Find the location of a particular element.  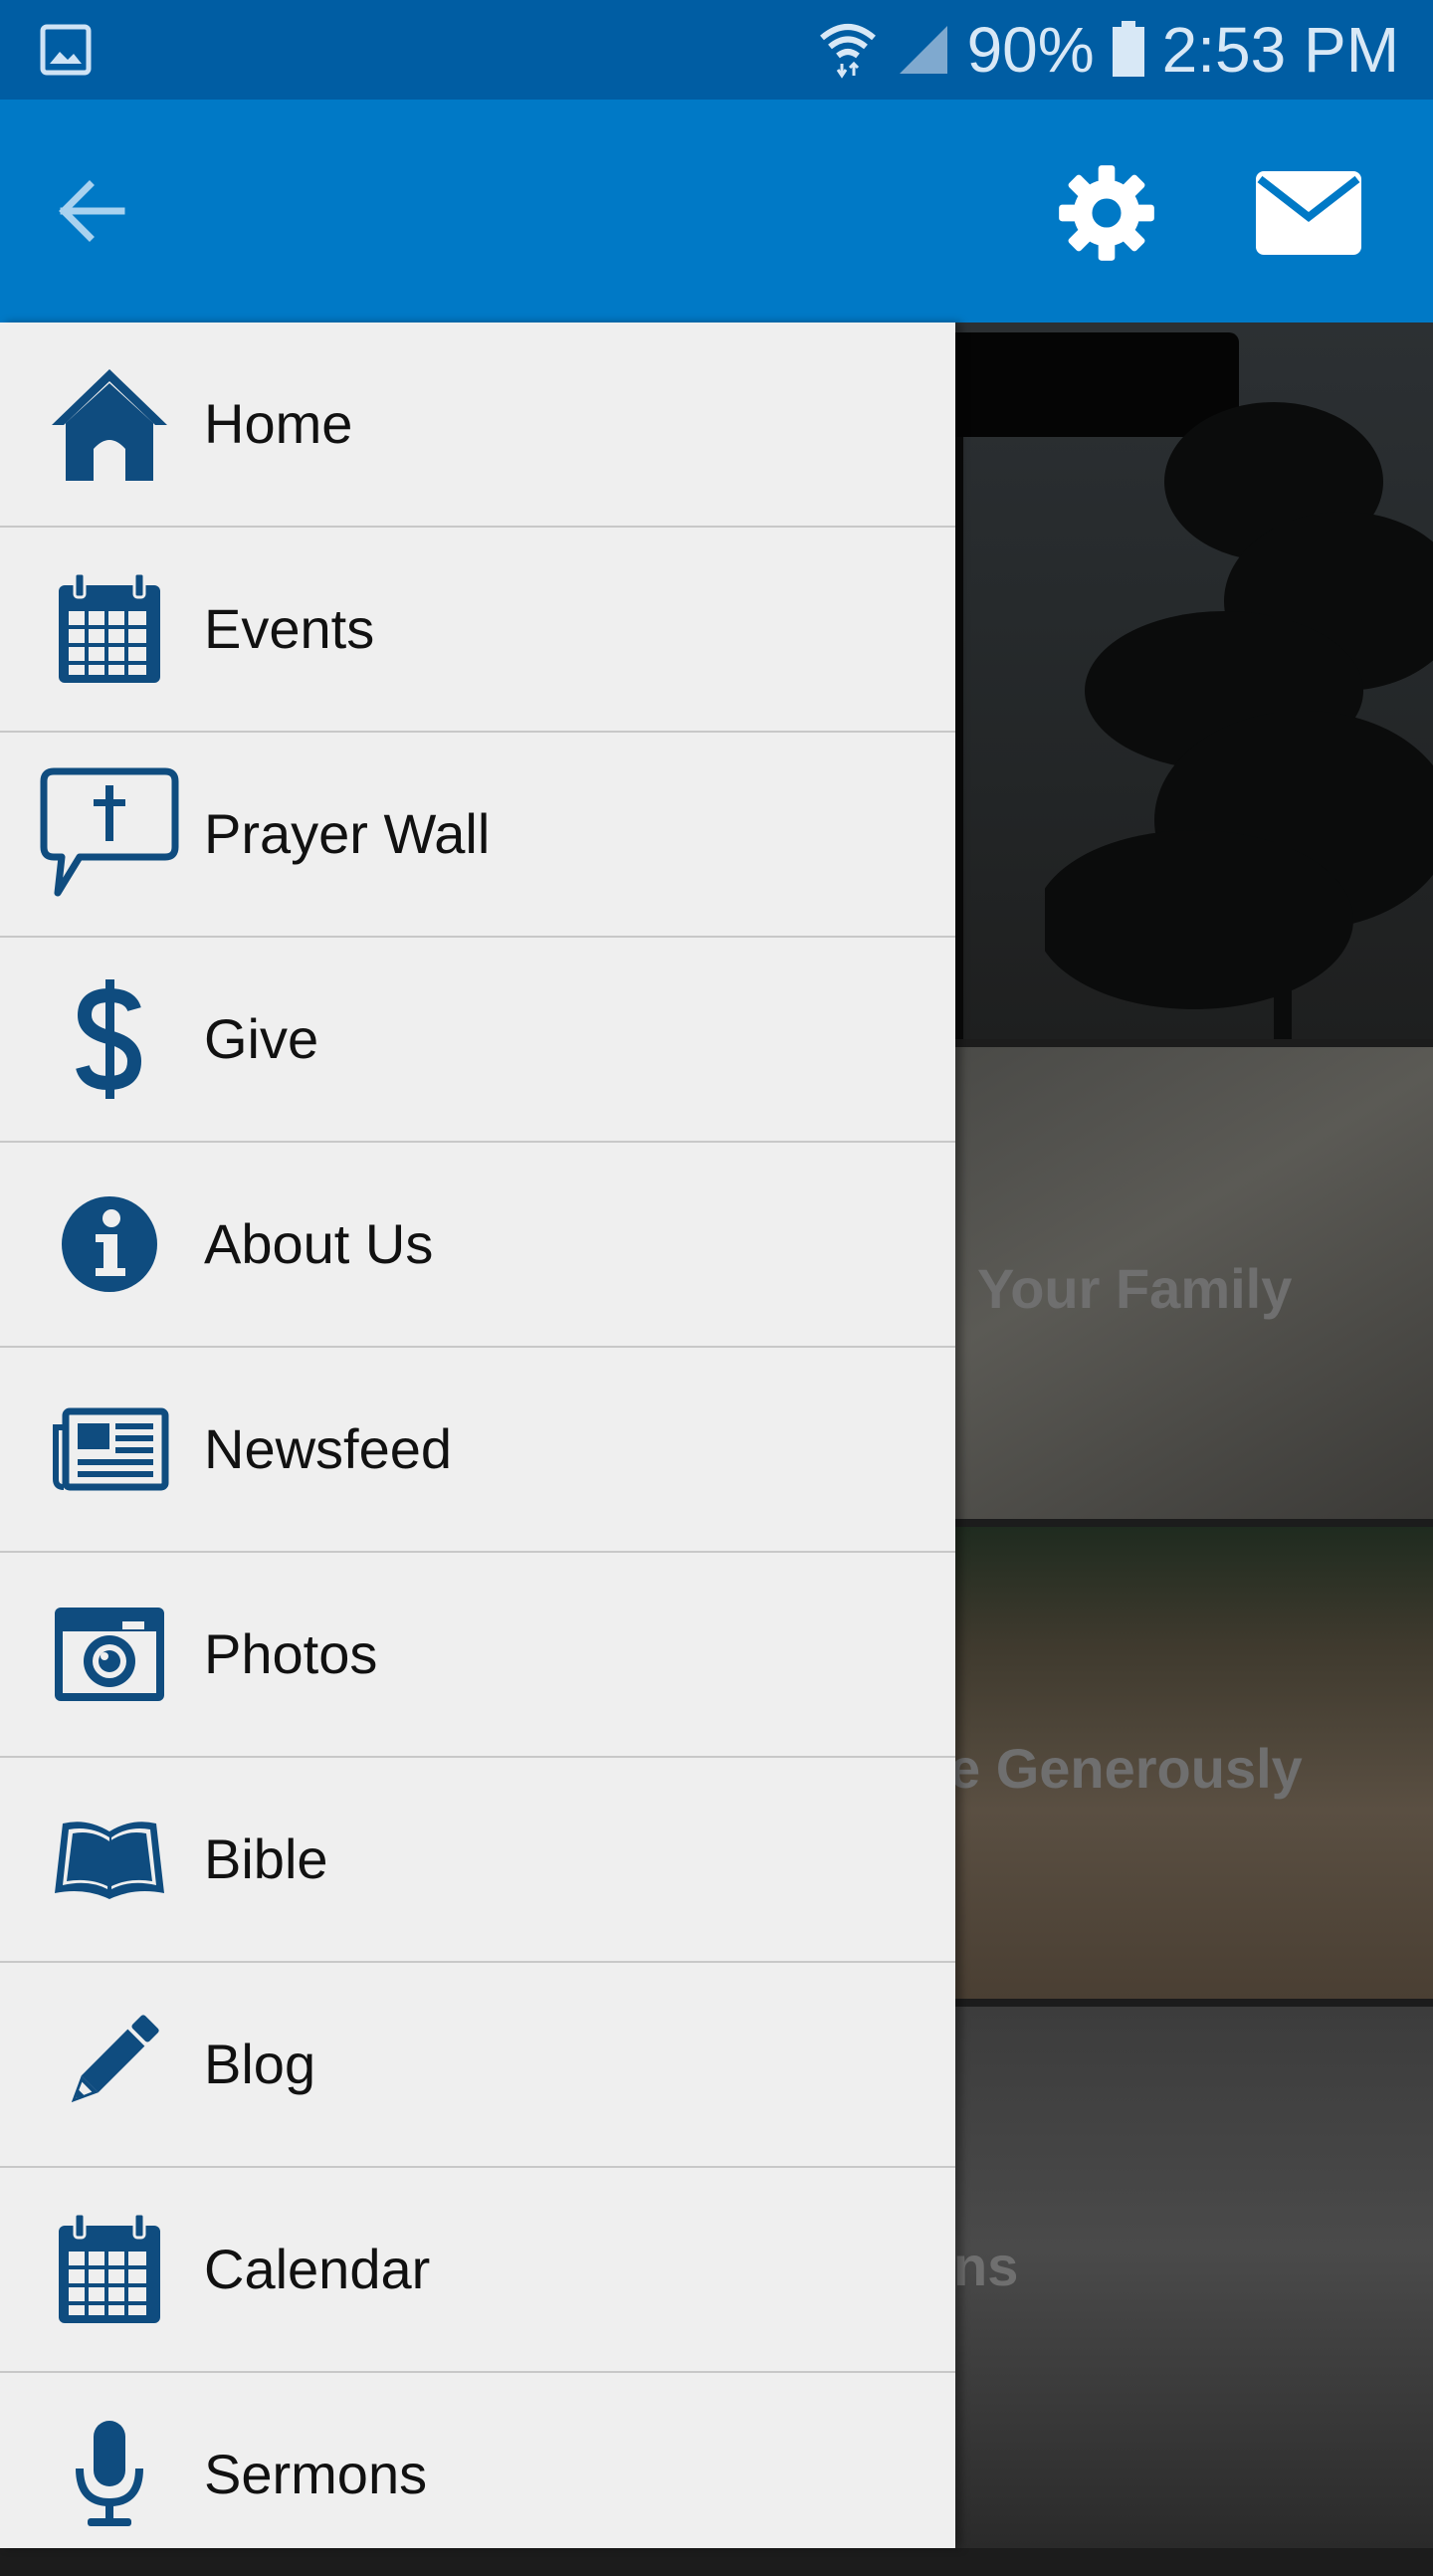

drawer-item-photos: Photos is located at coordinates (477, 1655).